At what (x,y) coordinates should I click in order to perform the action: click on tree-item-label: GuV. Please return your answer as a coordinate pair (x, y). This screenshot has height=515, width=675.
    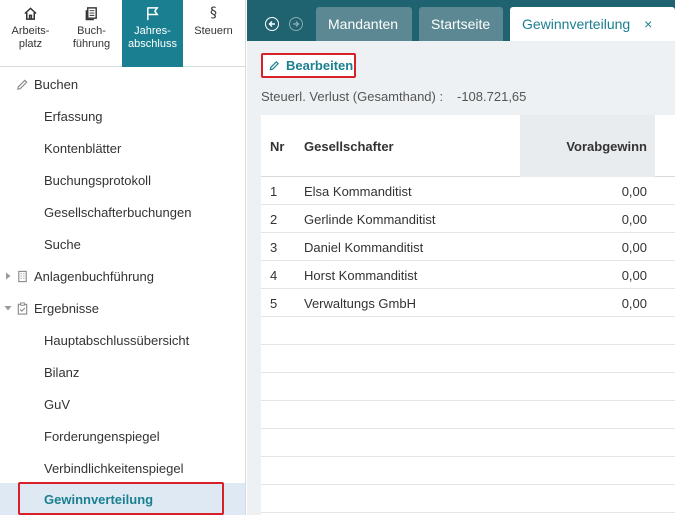
    Looking at the image, I should click on (57, 404).